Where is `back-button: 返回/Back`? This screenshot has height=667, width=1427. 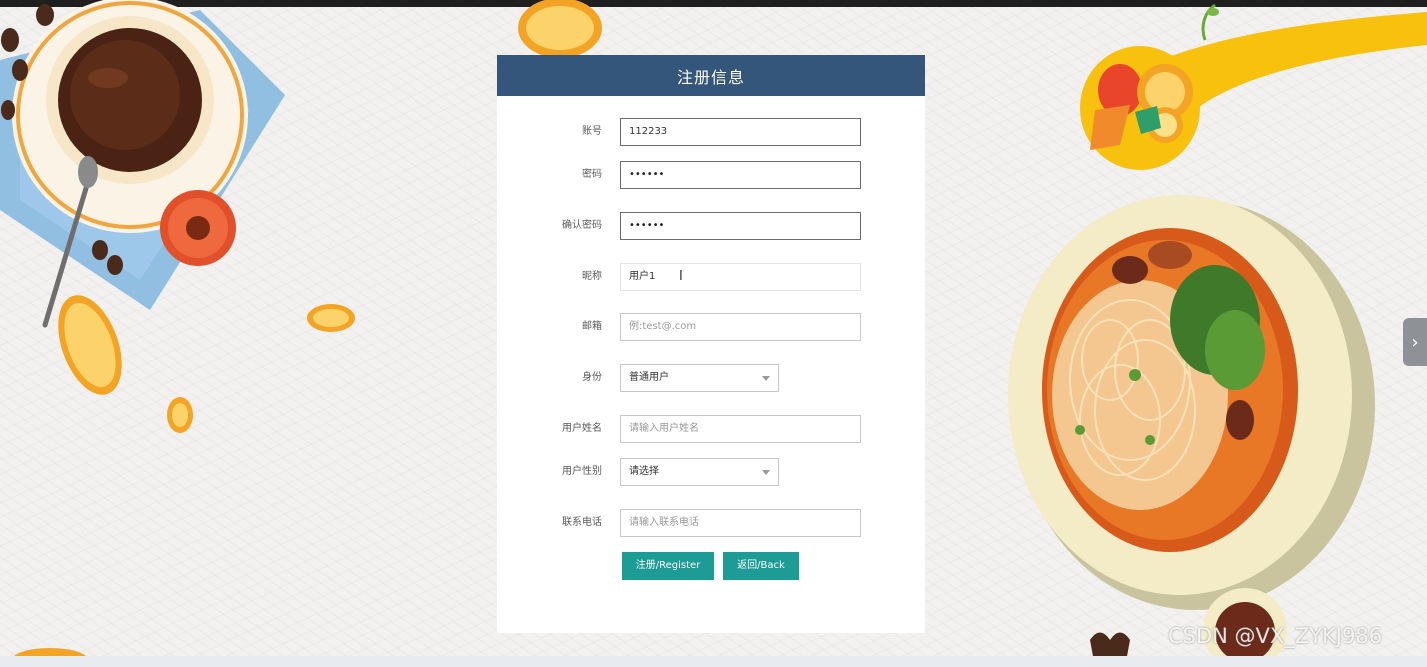 back-button: 返回/Back is located at coordinates (761, 566).